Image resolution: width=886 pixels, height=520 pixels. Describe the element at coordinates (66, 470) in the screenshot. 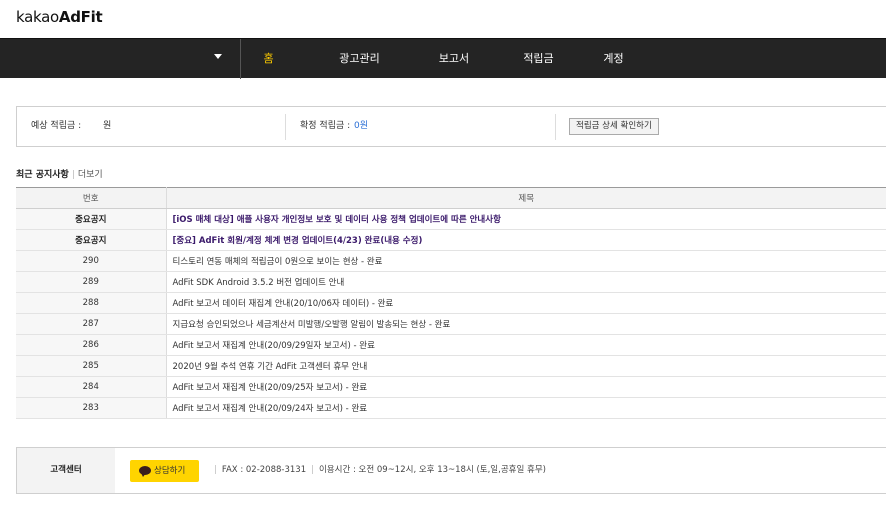

I see `customer-center-label: 고객센터` at that location.